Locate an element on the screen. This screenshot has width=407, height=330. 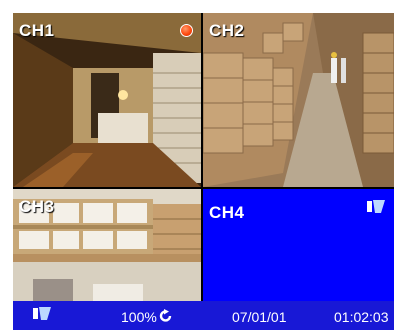
zoom-level: 100% is located at coordinates (139, 317).